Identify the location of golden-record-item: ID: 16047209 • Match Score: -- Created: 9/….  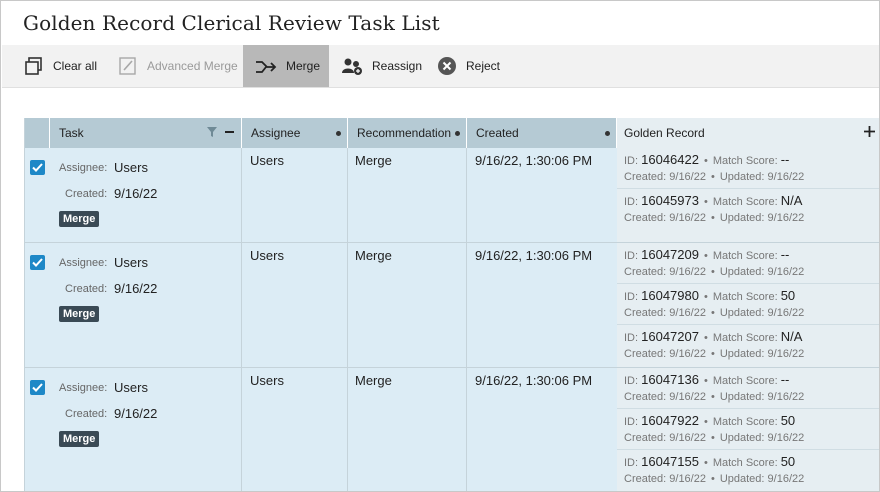
(748, 263).